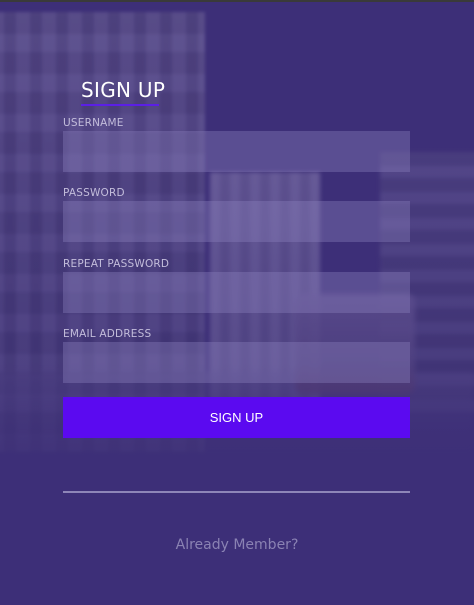 The width and height of the screenshot is (474, 605). I want to click on repeat-password-input, so click(236, 292).